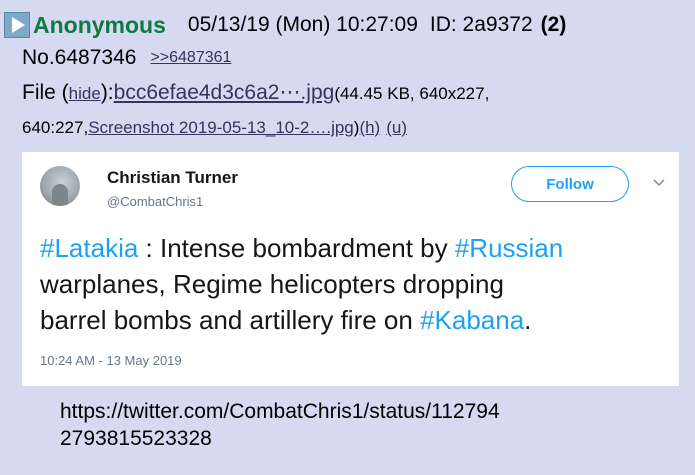 The width and height of the screenshot is (695, 475). Describe the element at coordinates (221, 128) in the screenshot. I see `original-filename-link: Screenshot 2019-05-13_10-2….jpg` at that location.